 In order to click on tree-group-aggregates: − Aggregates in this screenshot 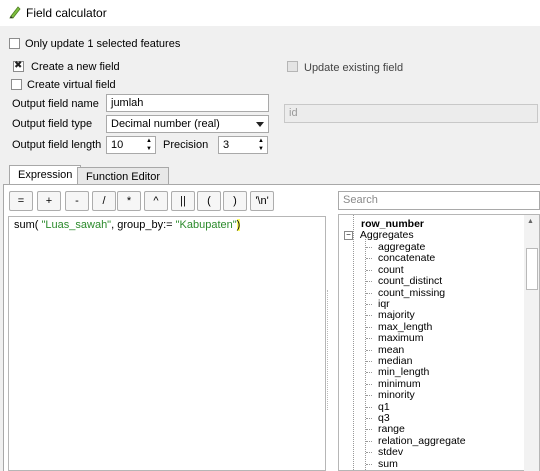, I will do `click(379, 235)`.